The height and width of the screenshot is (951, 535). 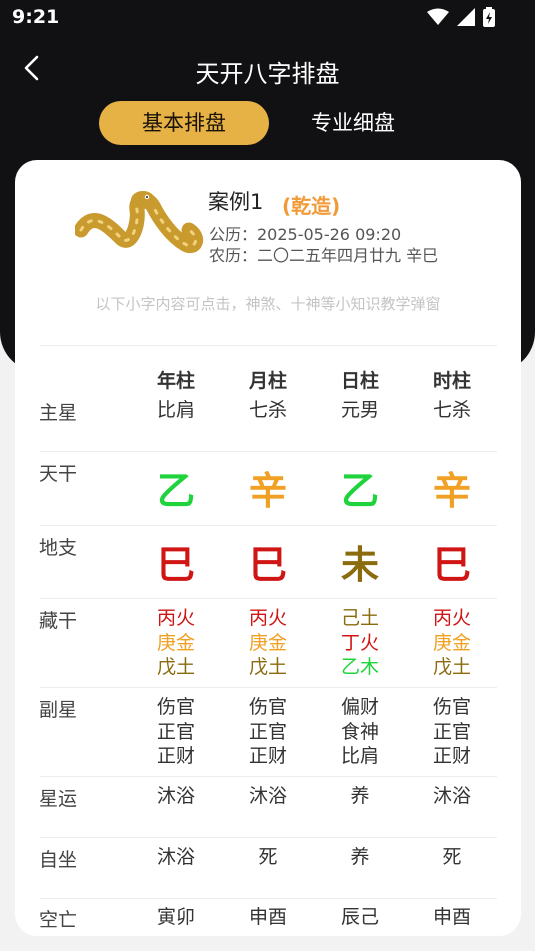 What do you see at coordinates (268, 796) in the screenshot?
I see `xingyun-month: 沐浴` at bounding box center [268, 796].